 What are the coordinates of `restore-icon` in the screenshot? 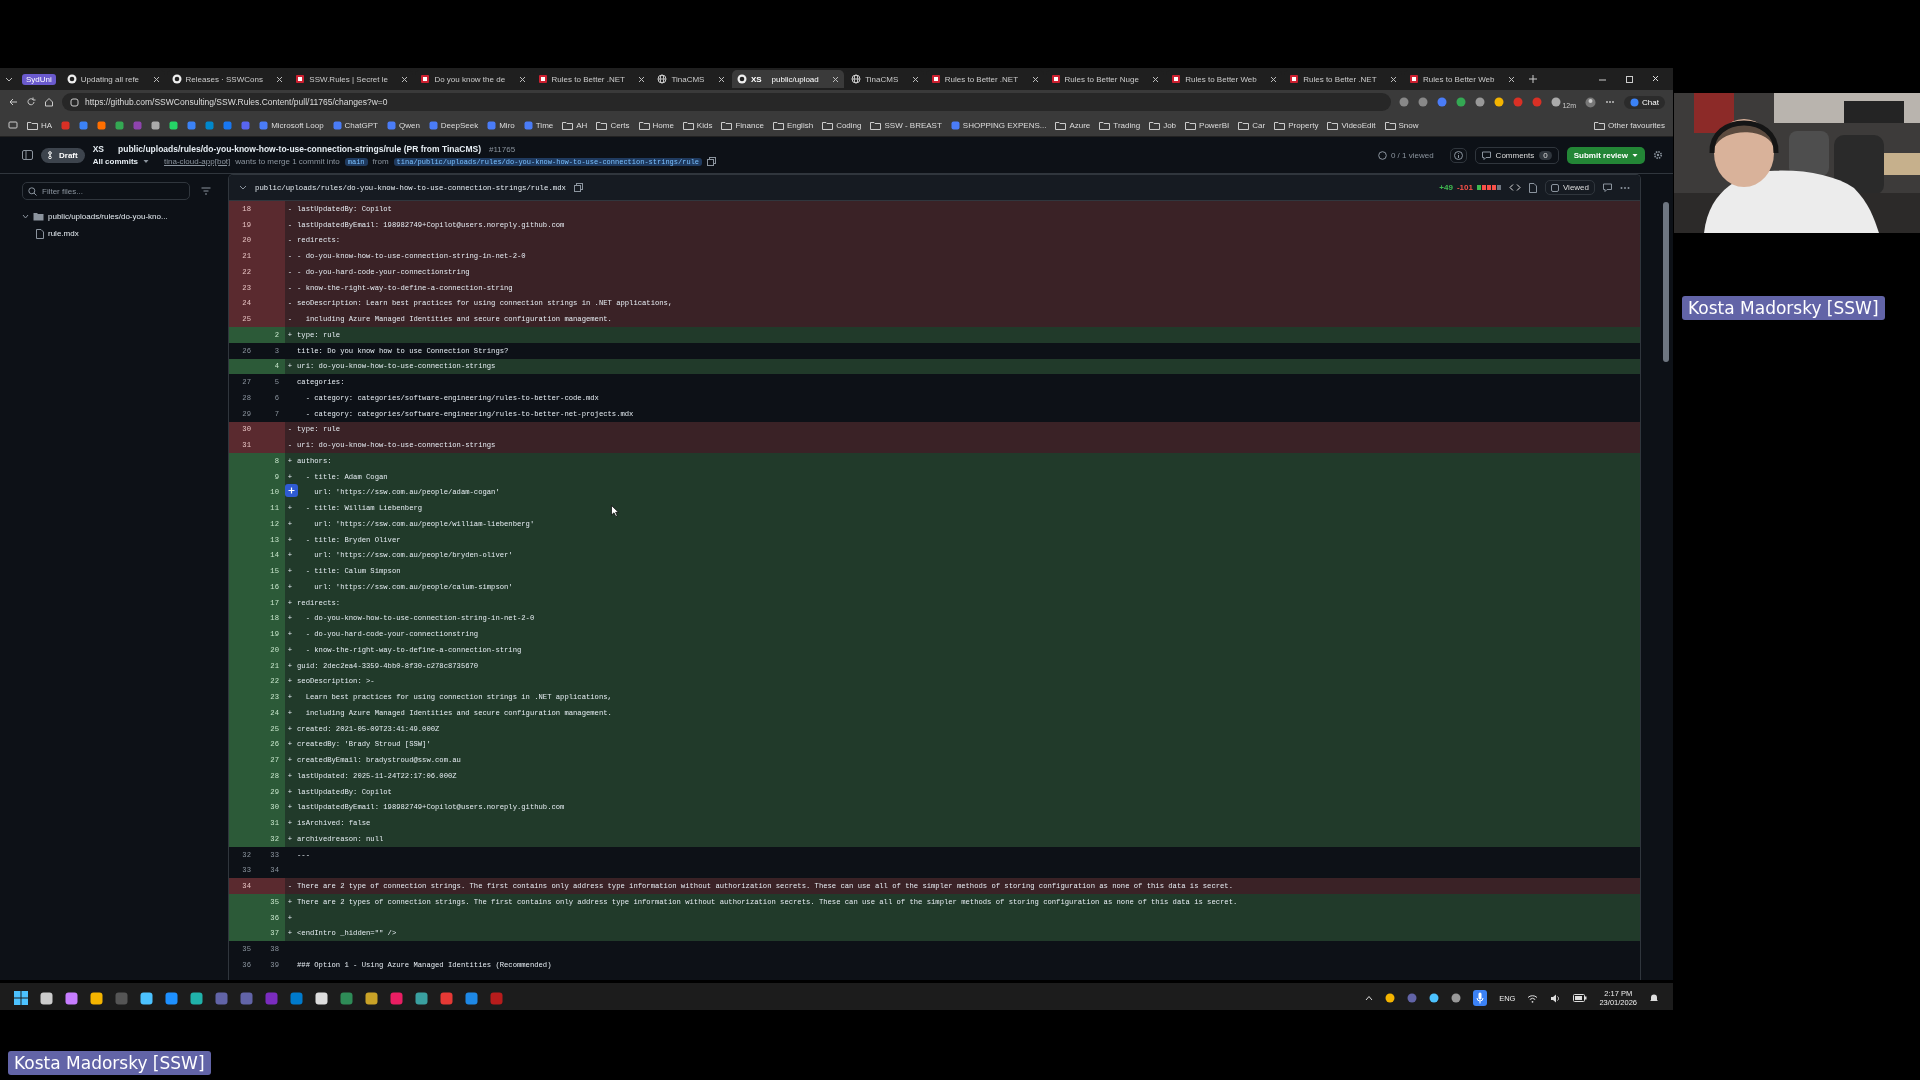 It's located at (1629, 79).